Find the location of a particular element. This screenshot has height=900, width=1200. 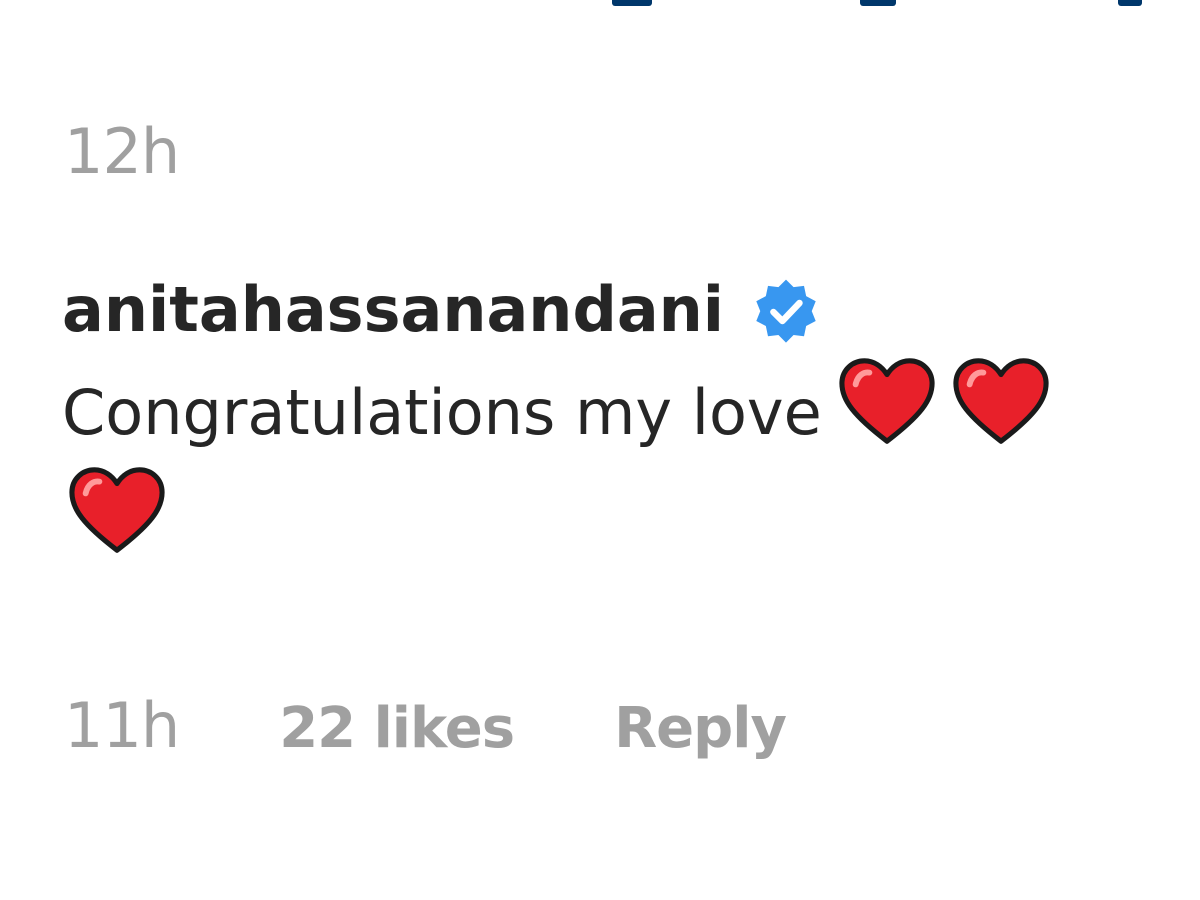

verified-badge-icon is located at coordinates (786, 312).